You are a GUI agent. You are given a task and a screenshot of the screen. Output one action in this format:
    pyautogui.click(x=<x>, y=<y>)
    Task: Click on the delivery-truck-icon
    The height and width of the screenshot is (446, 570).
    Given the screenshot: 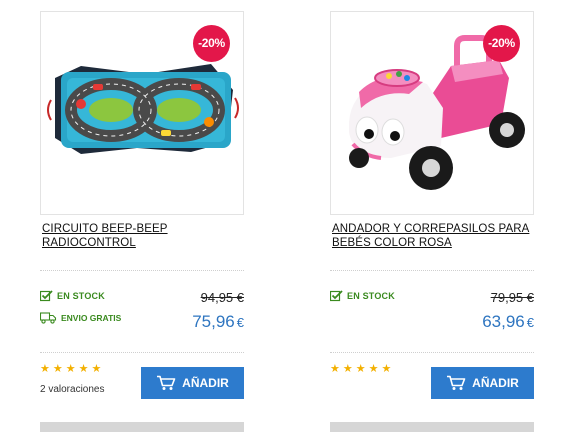 What is the action you would take?
    pyautogui.click(x=48, y=318)
    